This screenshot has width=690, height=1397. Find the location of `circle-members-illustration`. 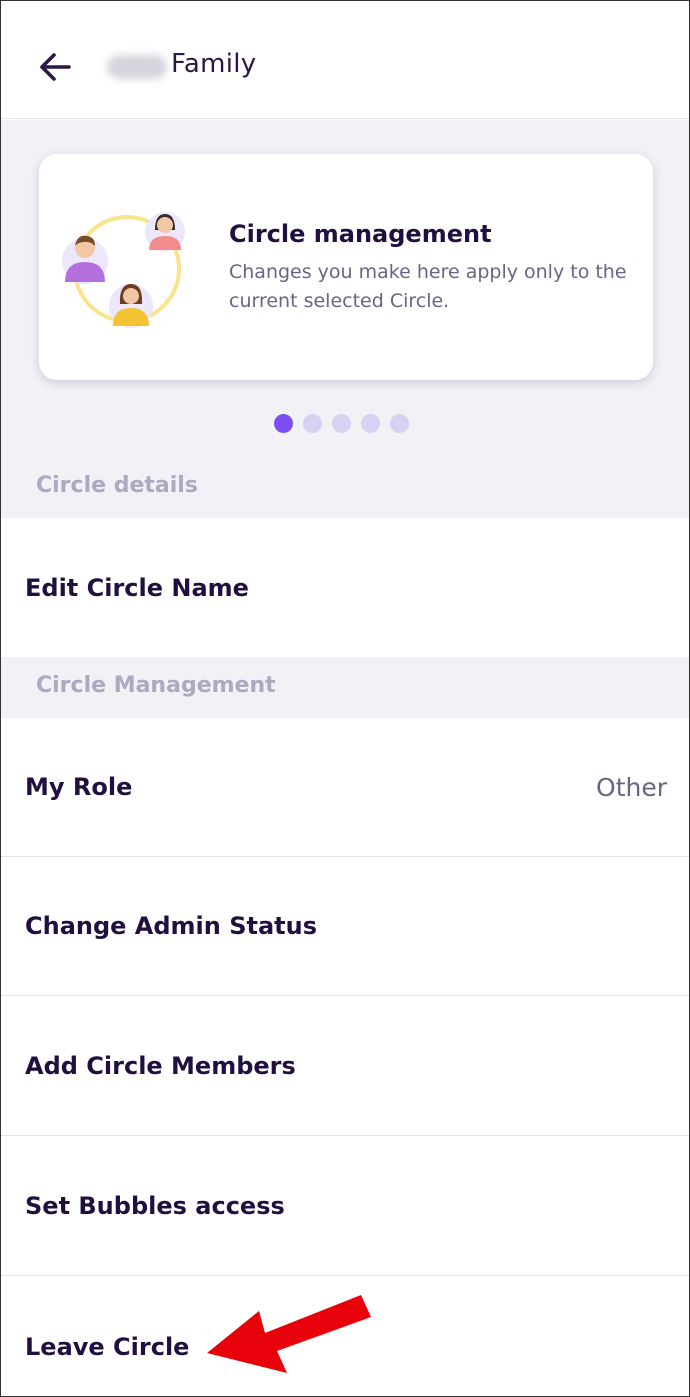

circle-members-illustration is located at coordinates (123, 270).